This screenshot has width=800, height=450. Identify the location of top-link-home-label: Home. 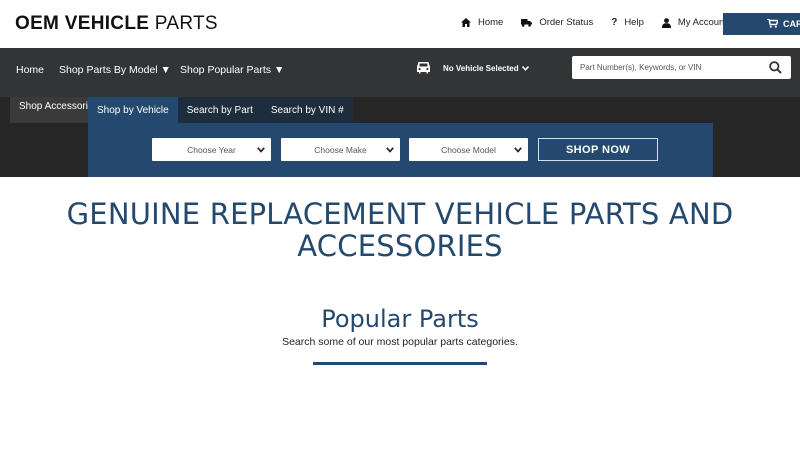
(491, 22).